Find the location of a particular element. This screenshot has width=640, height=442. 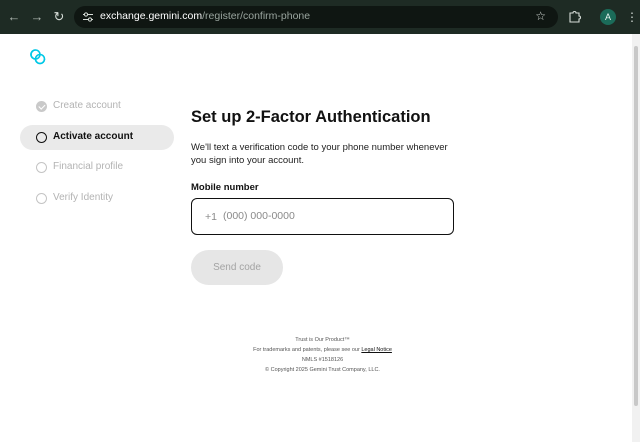

back-arrow-icon: ← is located at coordinates (14, 17).